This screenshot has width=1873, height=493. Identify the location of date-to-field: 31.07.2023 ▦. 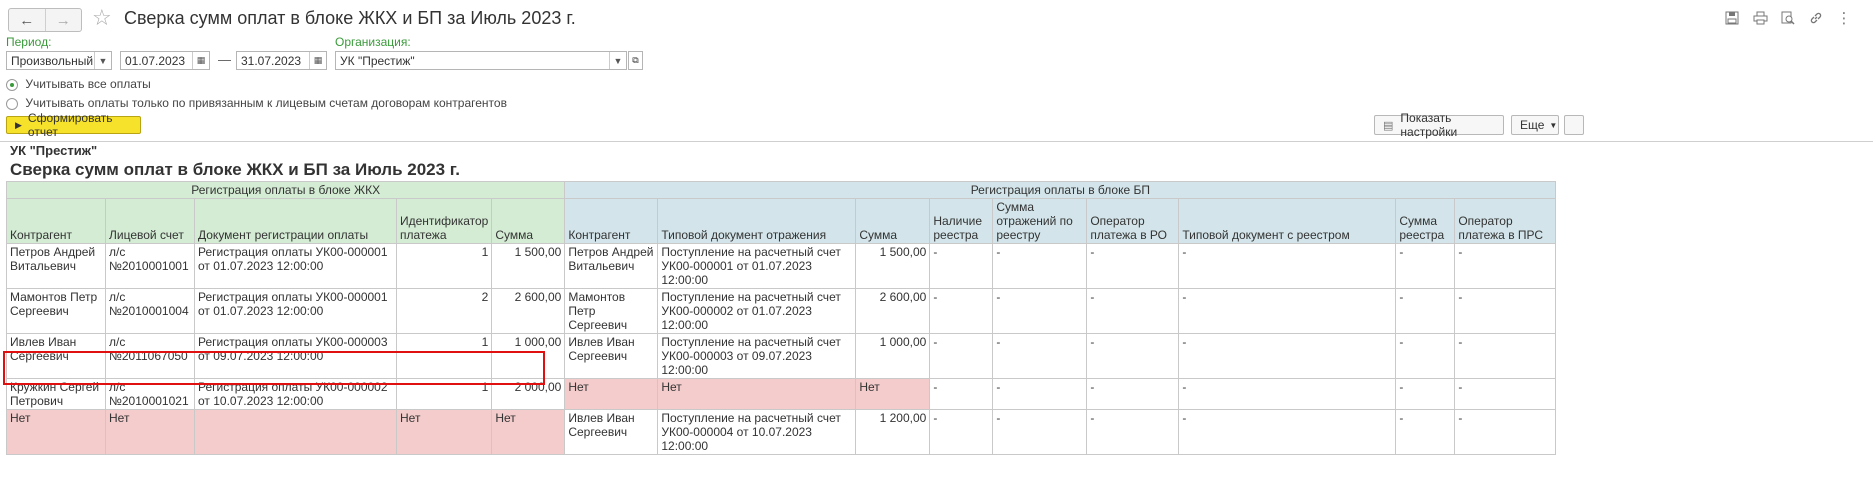
(281, 60).